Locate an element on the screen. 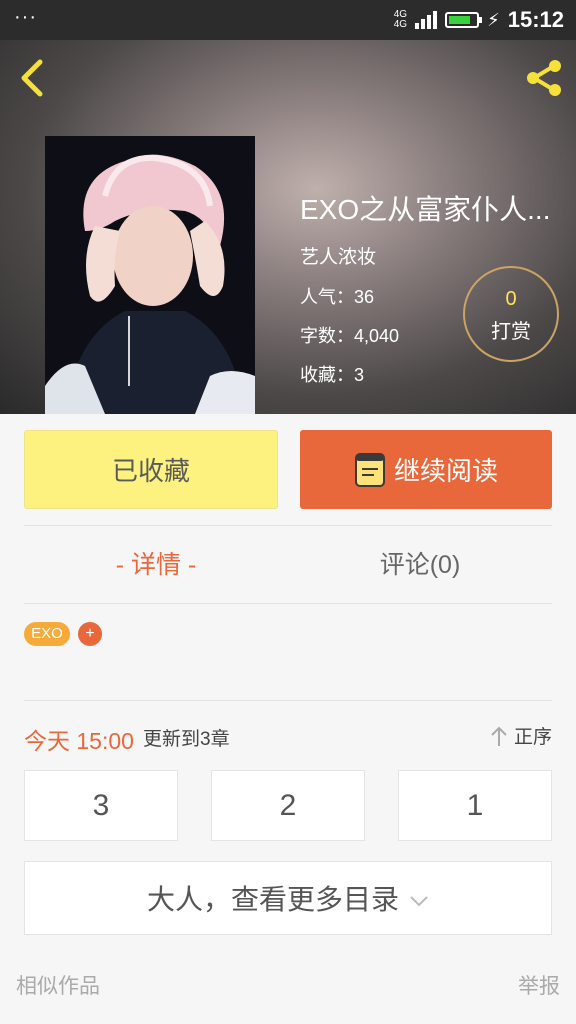  collections-value: 3 is located at coordinates (359, 375).